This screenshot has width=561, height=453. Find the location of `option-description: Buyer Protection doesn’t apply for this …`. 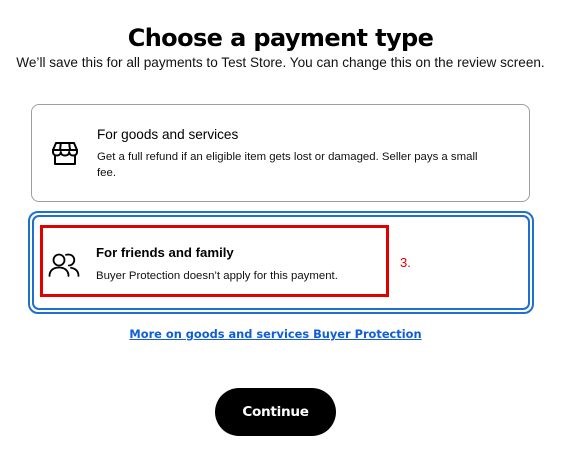

option-description: Buyer Protection doesn’t apply for this … is located at coordinates (217, 276).